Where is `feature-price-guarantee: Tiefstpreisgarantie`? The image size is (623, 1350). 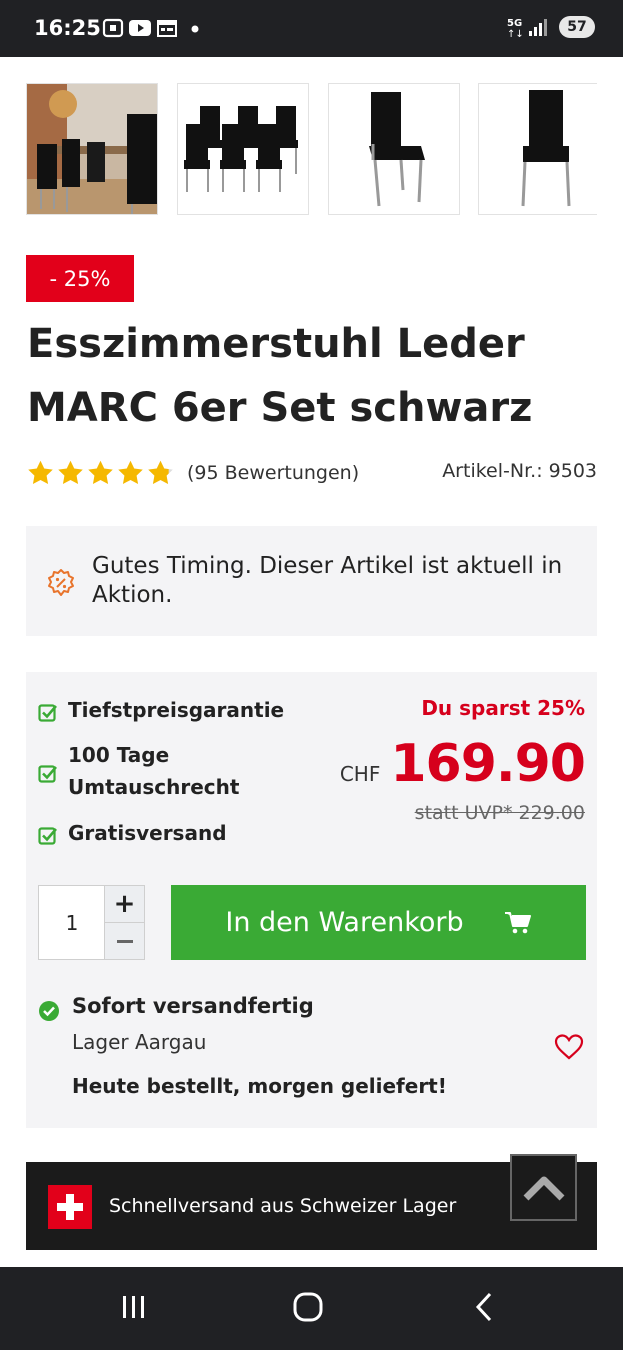 feature-price-guarantee: Tiefstpreisgarantie is located at coordinates (161, 710).